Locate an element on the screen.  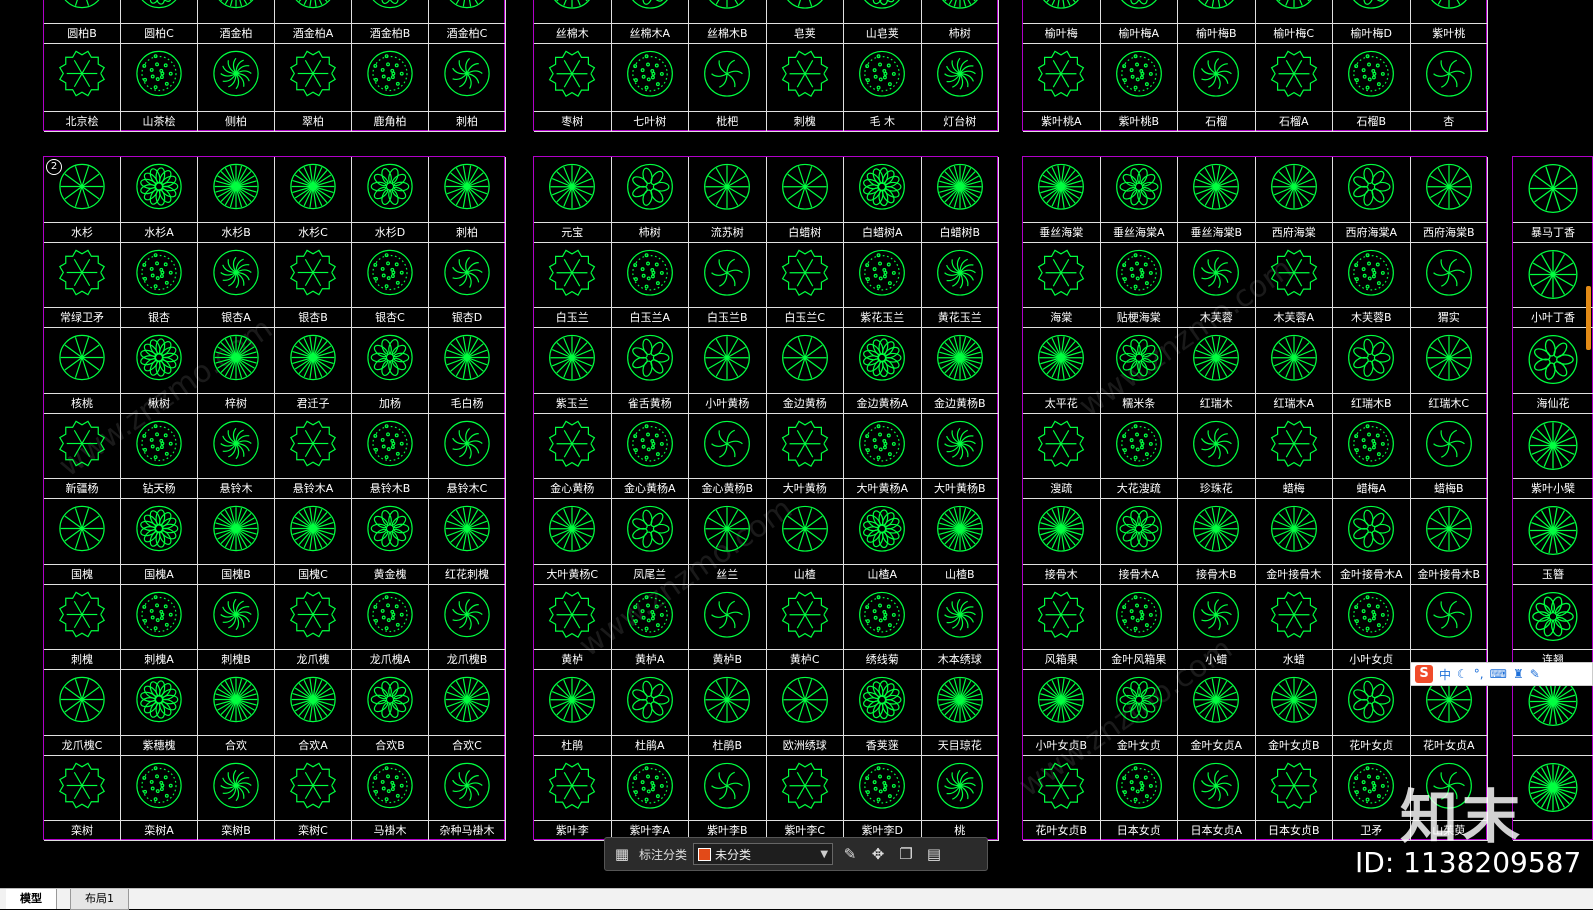
plant-symbol-cell: 流苏树 is located at coordinates (728, 200).